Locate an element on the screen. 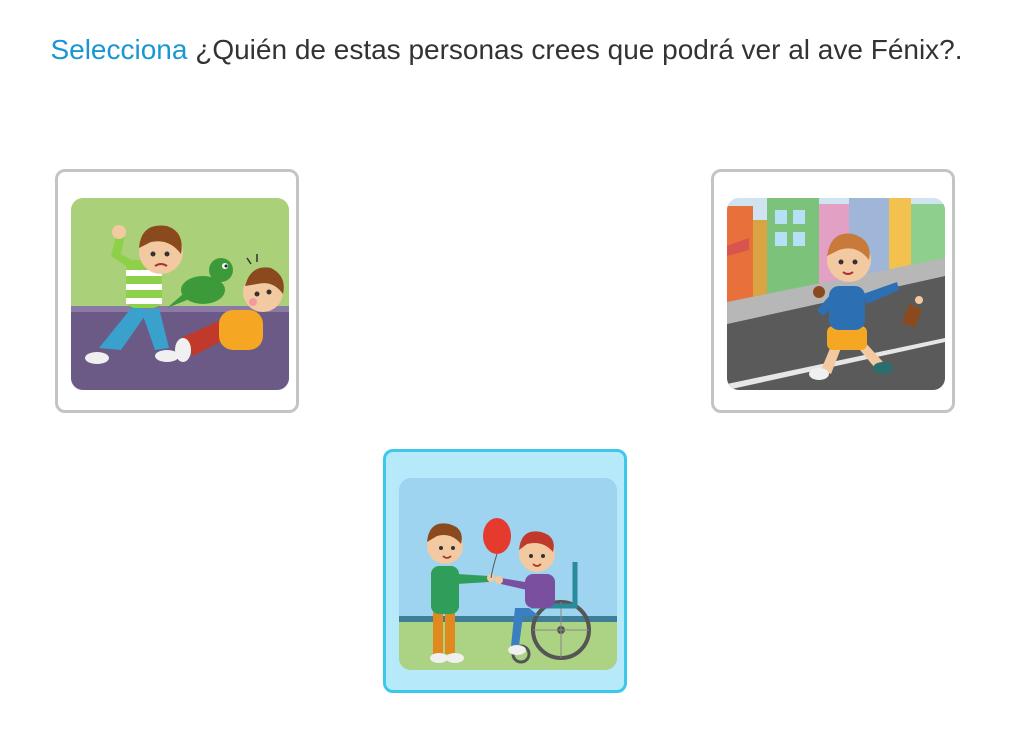  help-scene-image is located at coordinates (508, 574).